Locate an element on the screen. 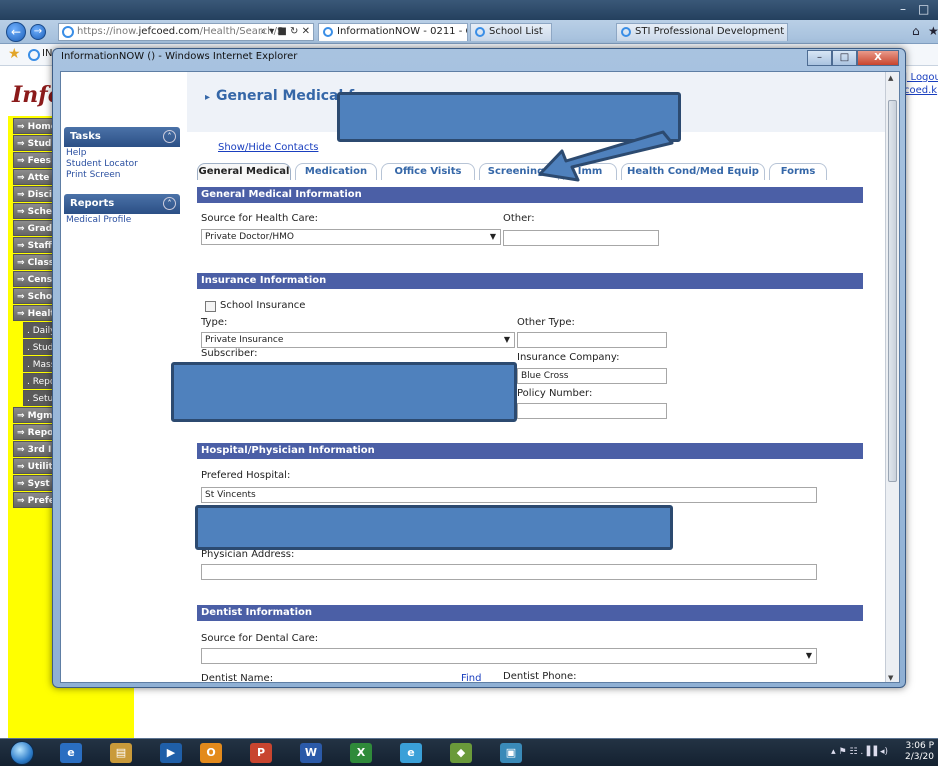  app-icon: ◆ is located at coordinates (461, 753).